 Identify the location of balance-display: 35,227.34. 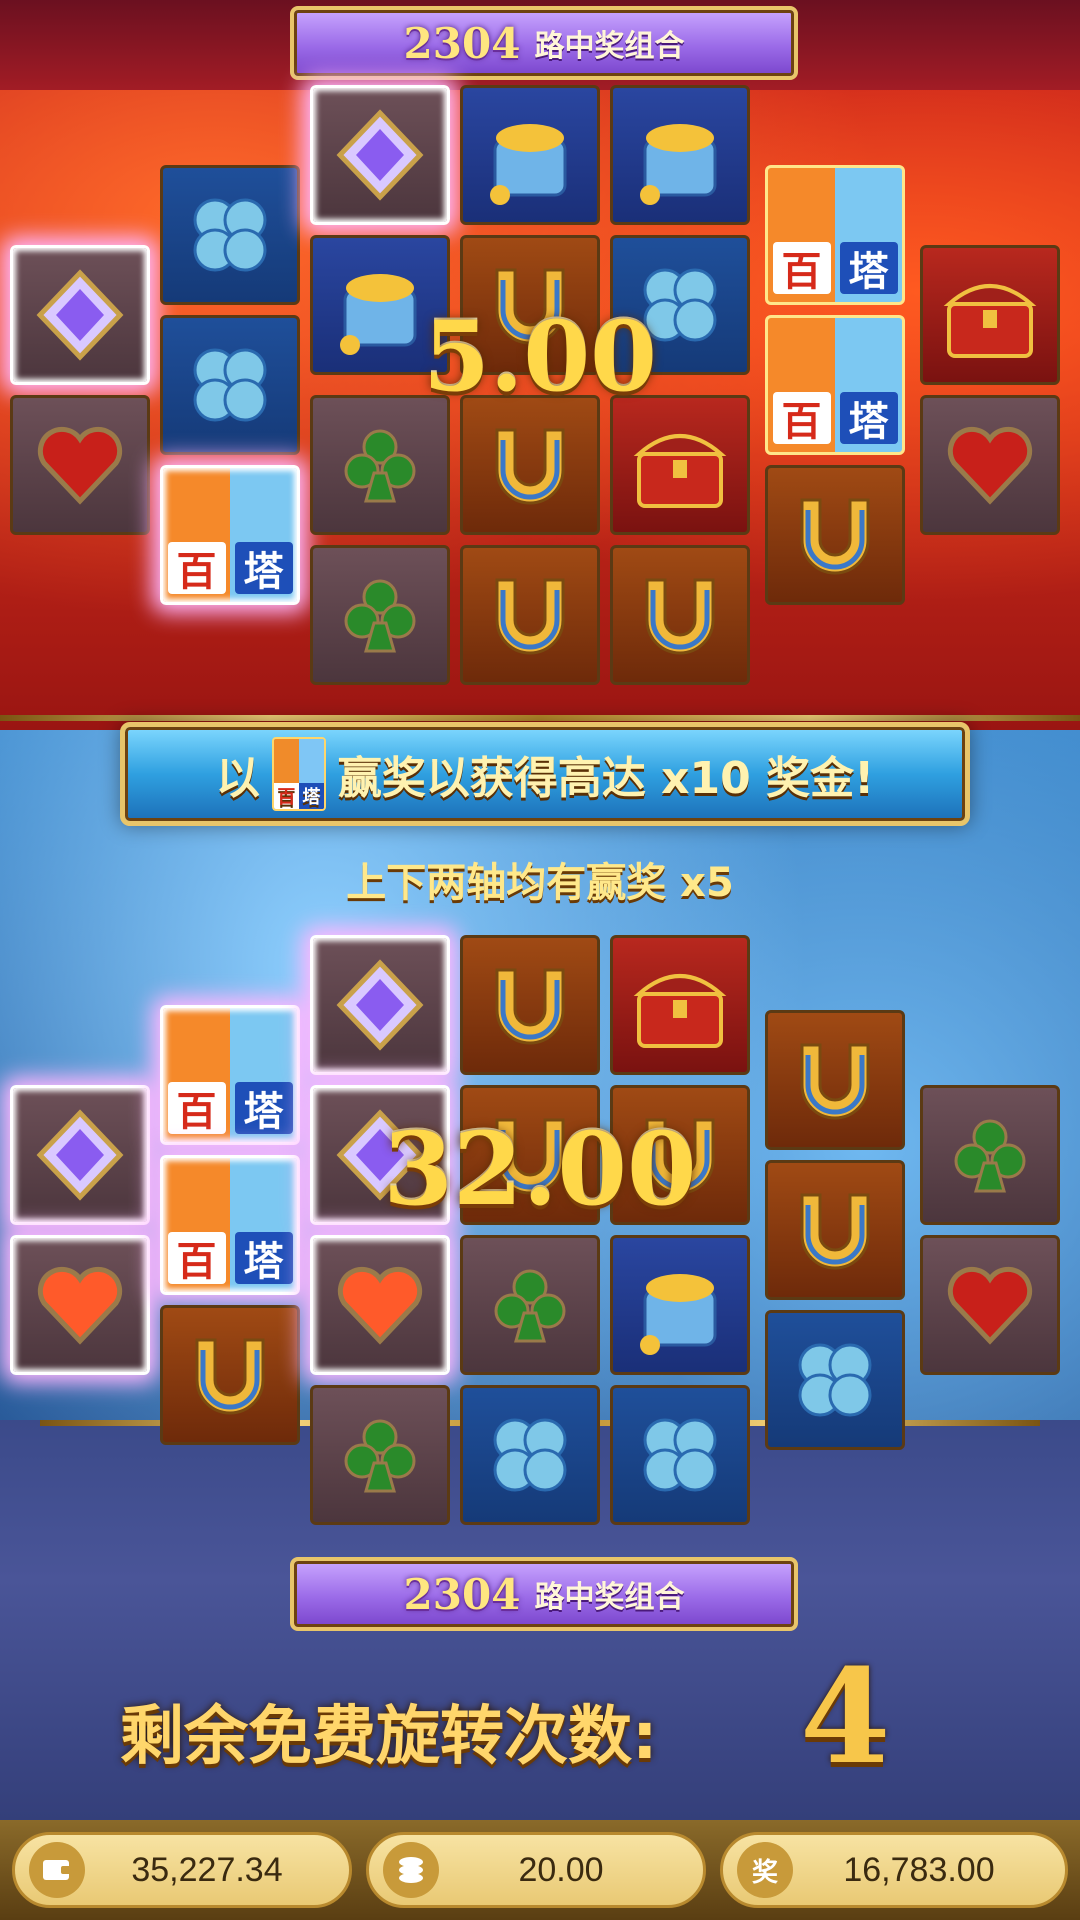
(182, 1870).